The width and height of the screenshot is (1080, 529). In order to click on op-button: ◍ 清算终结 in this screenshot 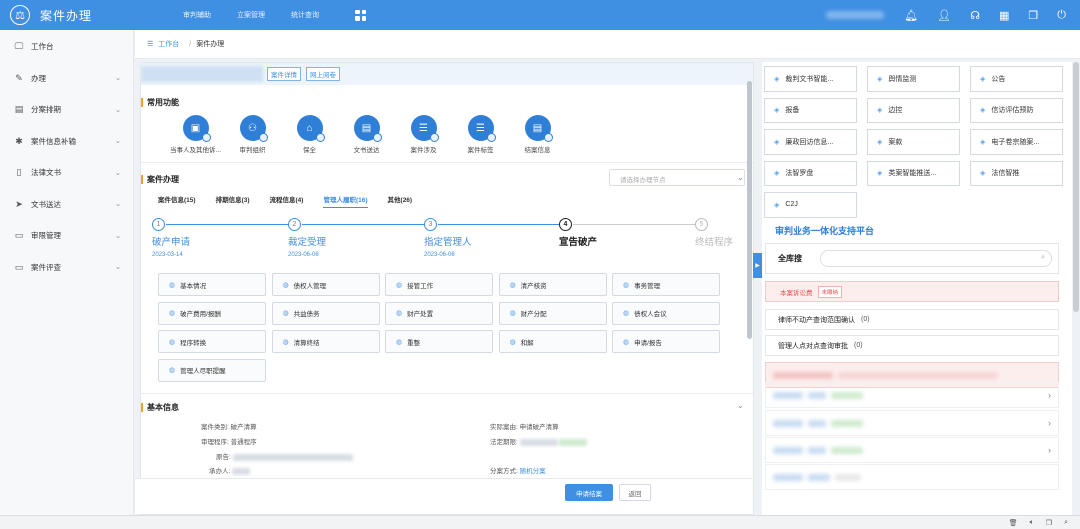, I will do `click(325, 341)`.